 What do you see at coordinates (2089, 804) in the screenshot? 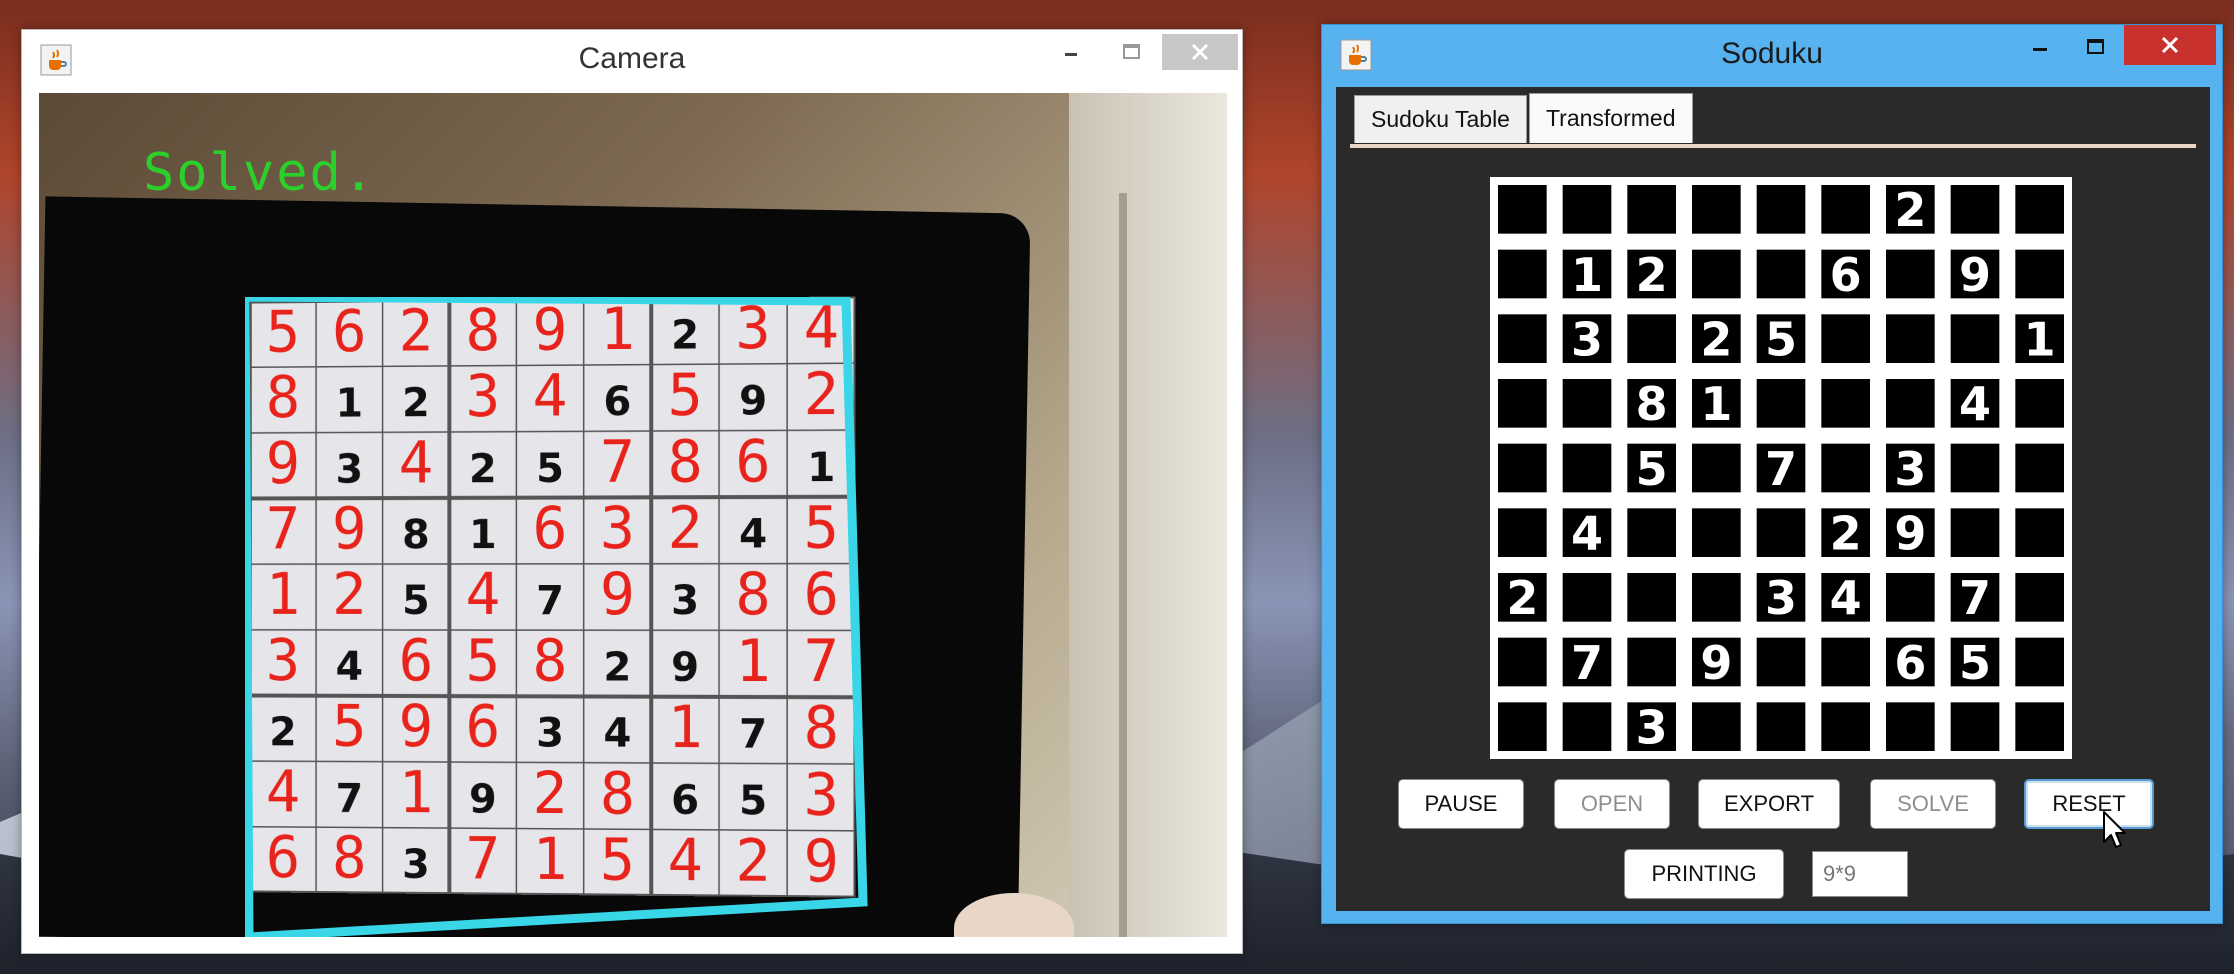
I see `reset-button: RESET` at bounding box center [2089, 804].